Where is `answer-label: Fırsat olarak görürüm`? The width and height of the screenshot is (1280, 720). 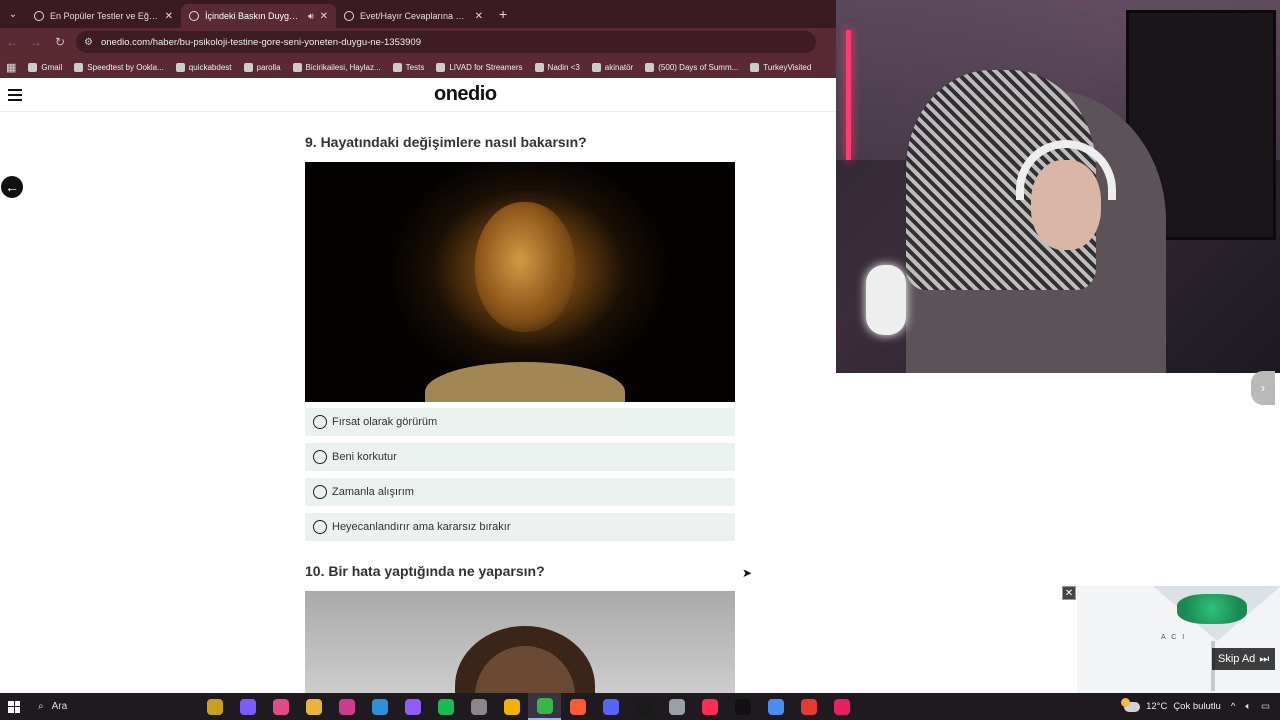
answer-label: Fırsat olarak görürüm is located at coordinates (385, 422).